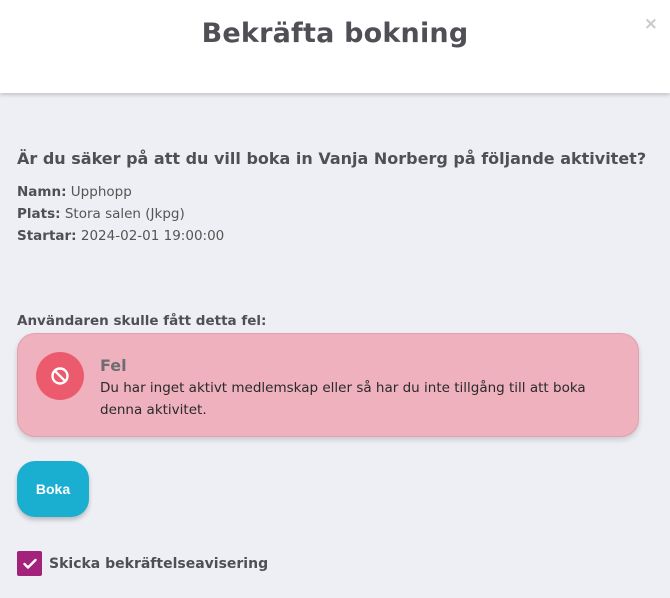  What do you see at coordinates (152, 236) in the screenshot?
I see `detail-value: 2024-02-01 19:00:00` at bounding box center [152, 236].